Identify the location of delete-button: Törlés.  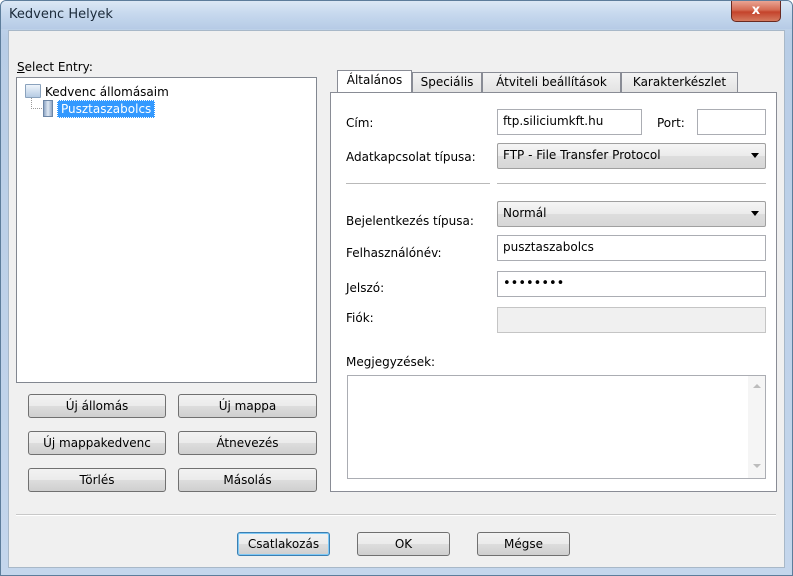
(97, 480).